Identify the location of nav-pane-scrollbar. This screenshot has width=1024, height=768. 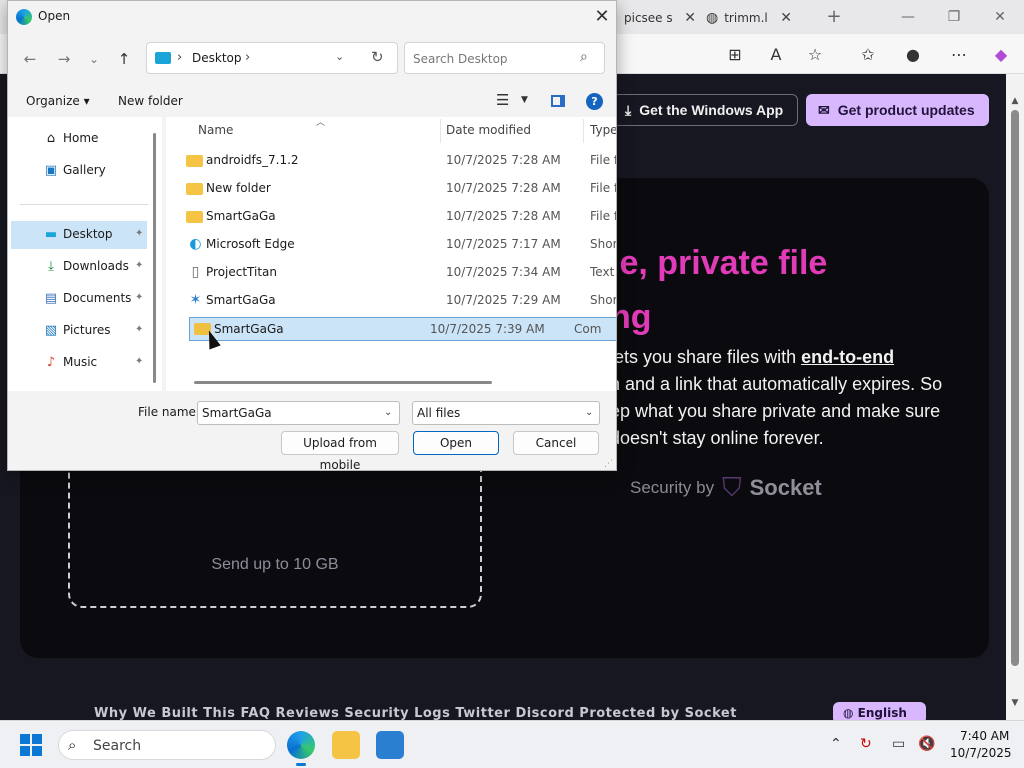
(154, 258).